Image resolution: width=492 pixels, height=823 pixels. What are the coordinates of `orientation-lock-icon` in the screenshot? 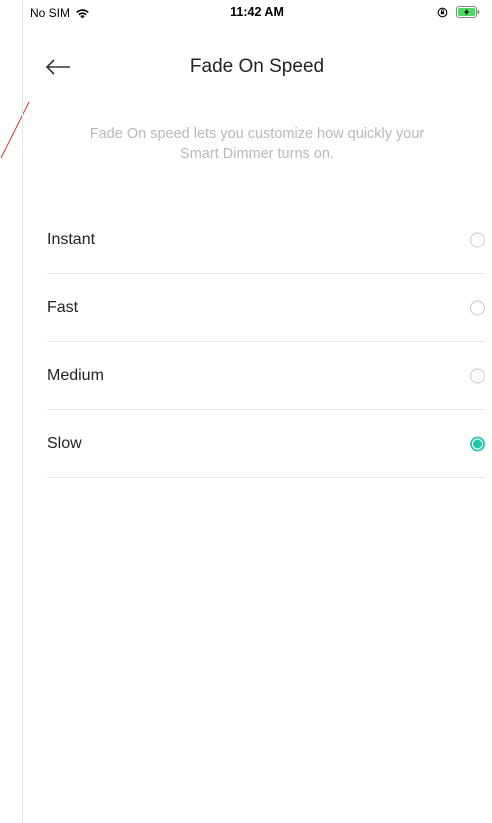 It's located at (442, 12).